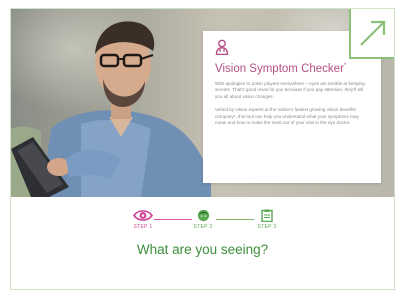 This screenshot has height=291, width=401. Describe the element at coordinates (202, 249) in the screenshot. I see `question-heading: What are you seeing?` at that location.